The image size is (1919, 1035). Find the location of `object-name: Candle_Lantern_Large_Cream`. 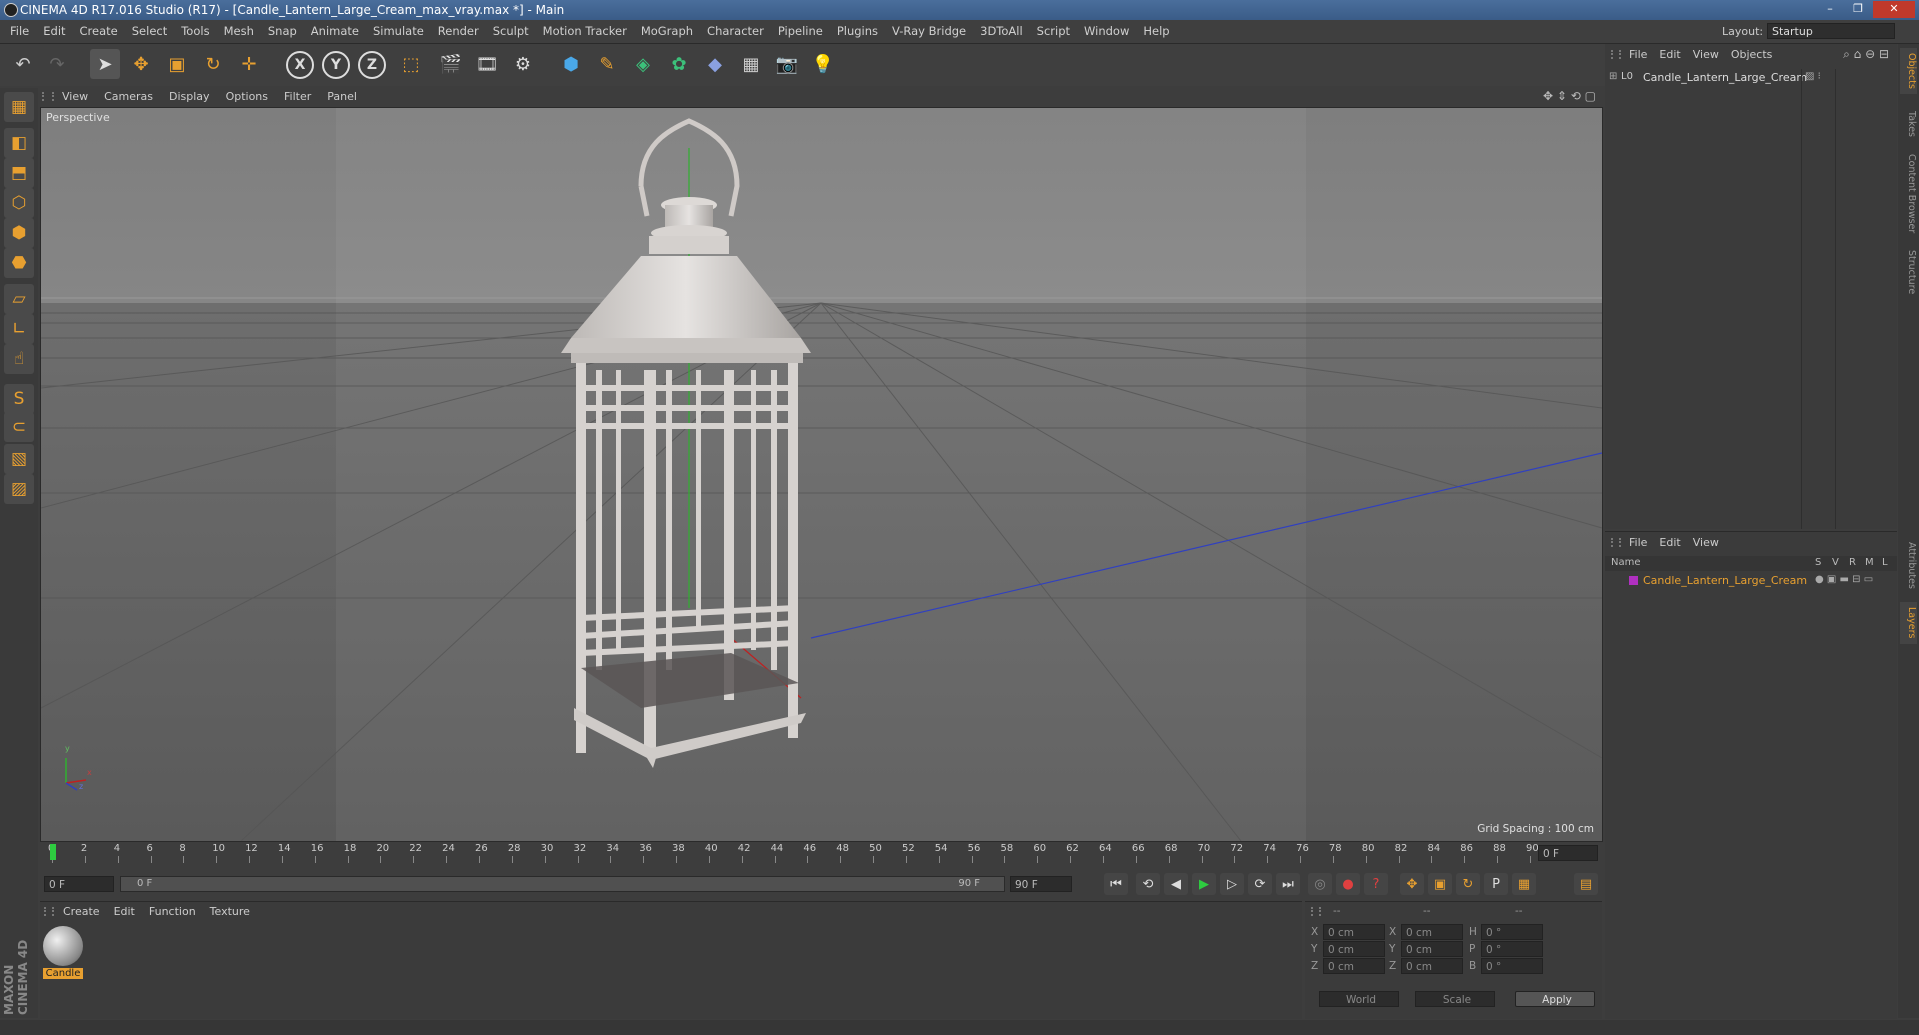

object-name: Candle_Lantern_Large_Cream is located at coordinates (1725, 77).